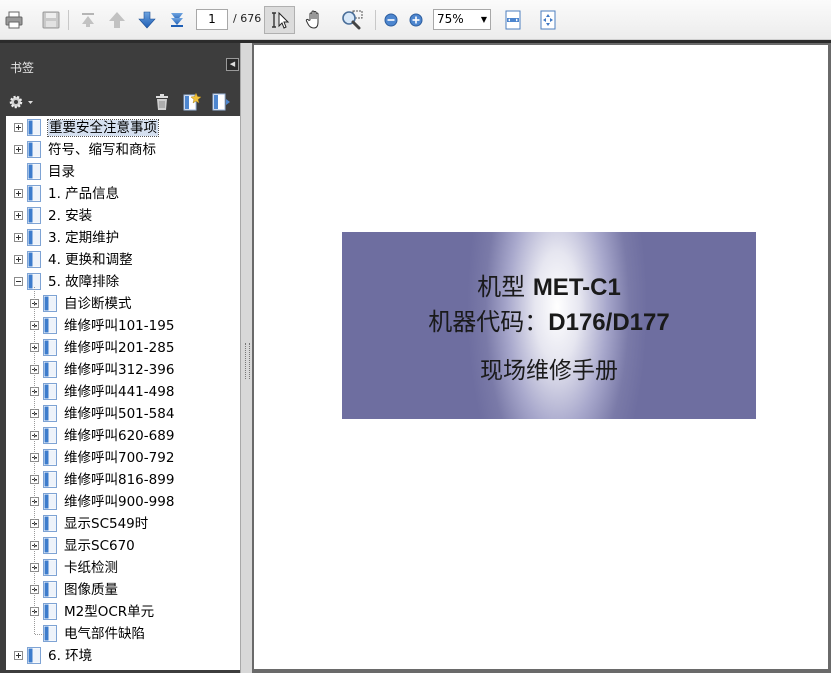 This screenshot has height=673, width=831. What do you see at coordinates (505, 287) in the screenshot?
I see `model-prefix: 机型` at bounding box center [505, 287].